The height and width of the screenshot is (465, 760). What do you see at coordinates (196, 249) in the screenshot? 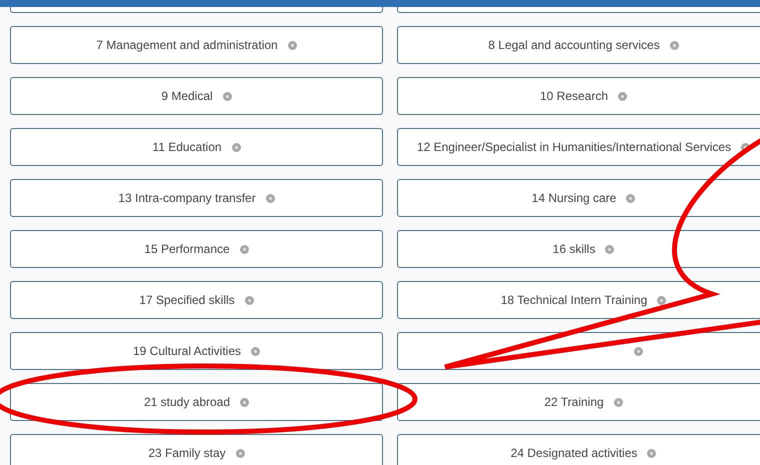
I see `category-button: 15 Performance` at bounding box center [196, 249].